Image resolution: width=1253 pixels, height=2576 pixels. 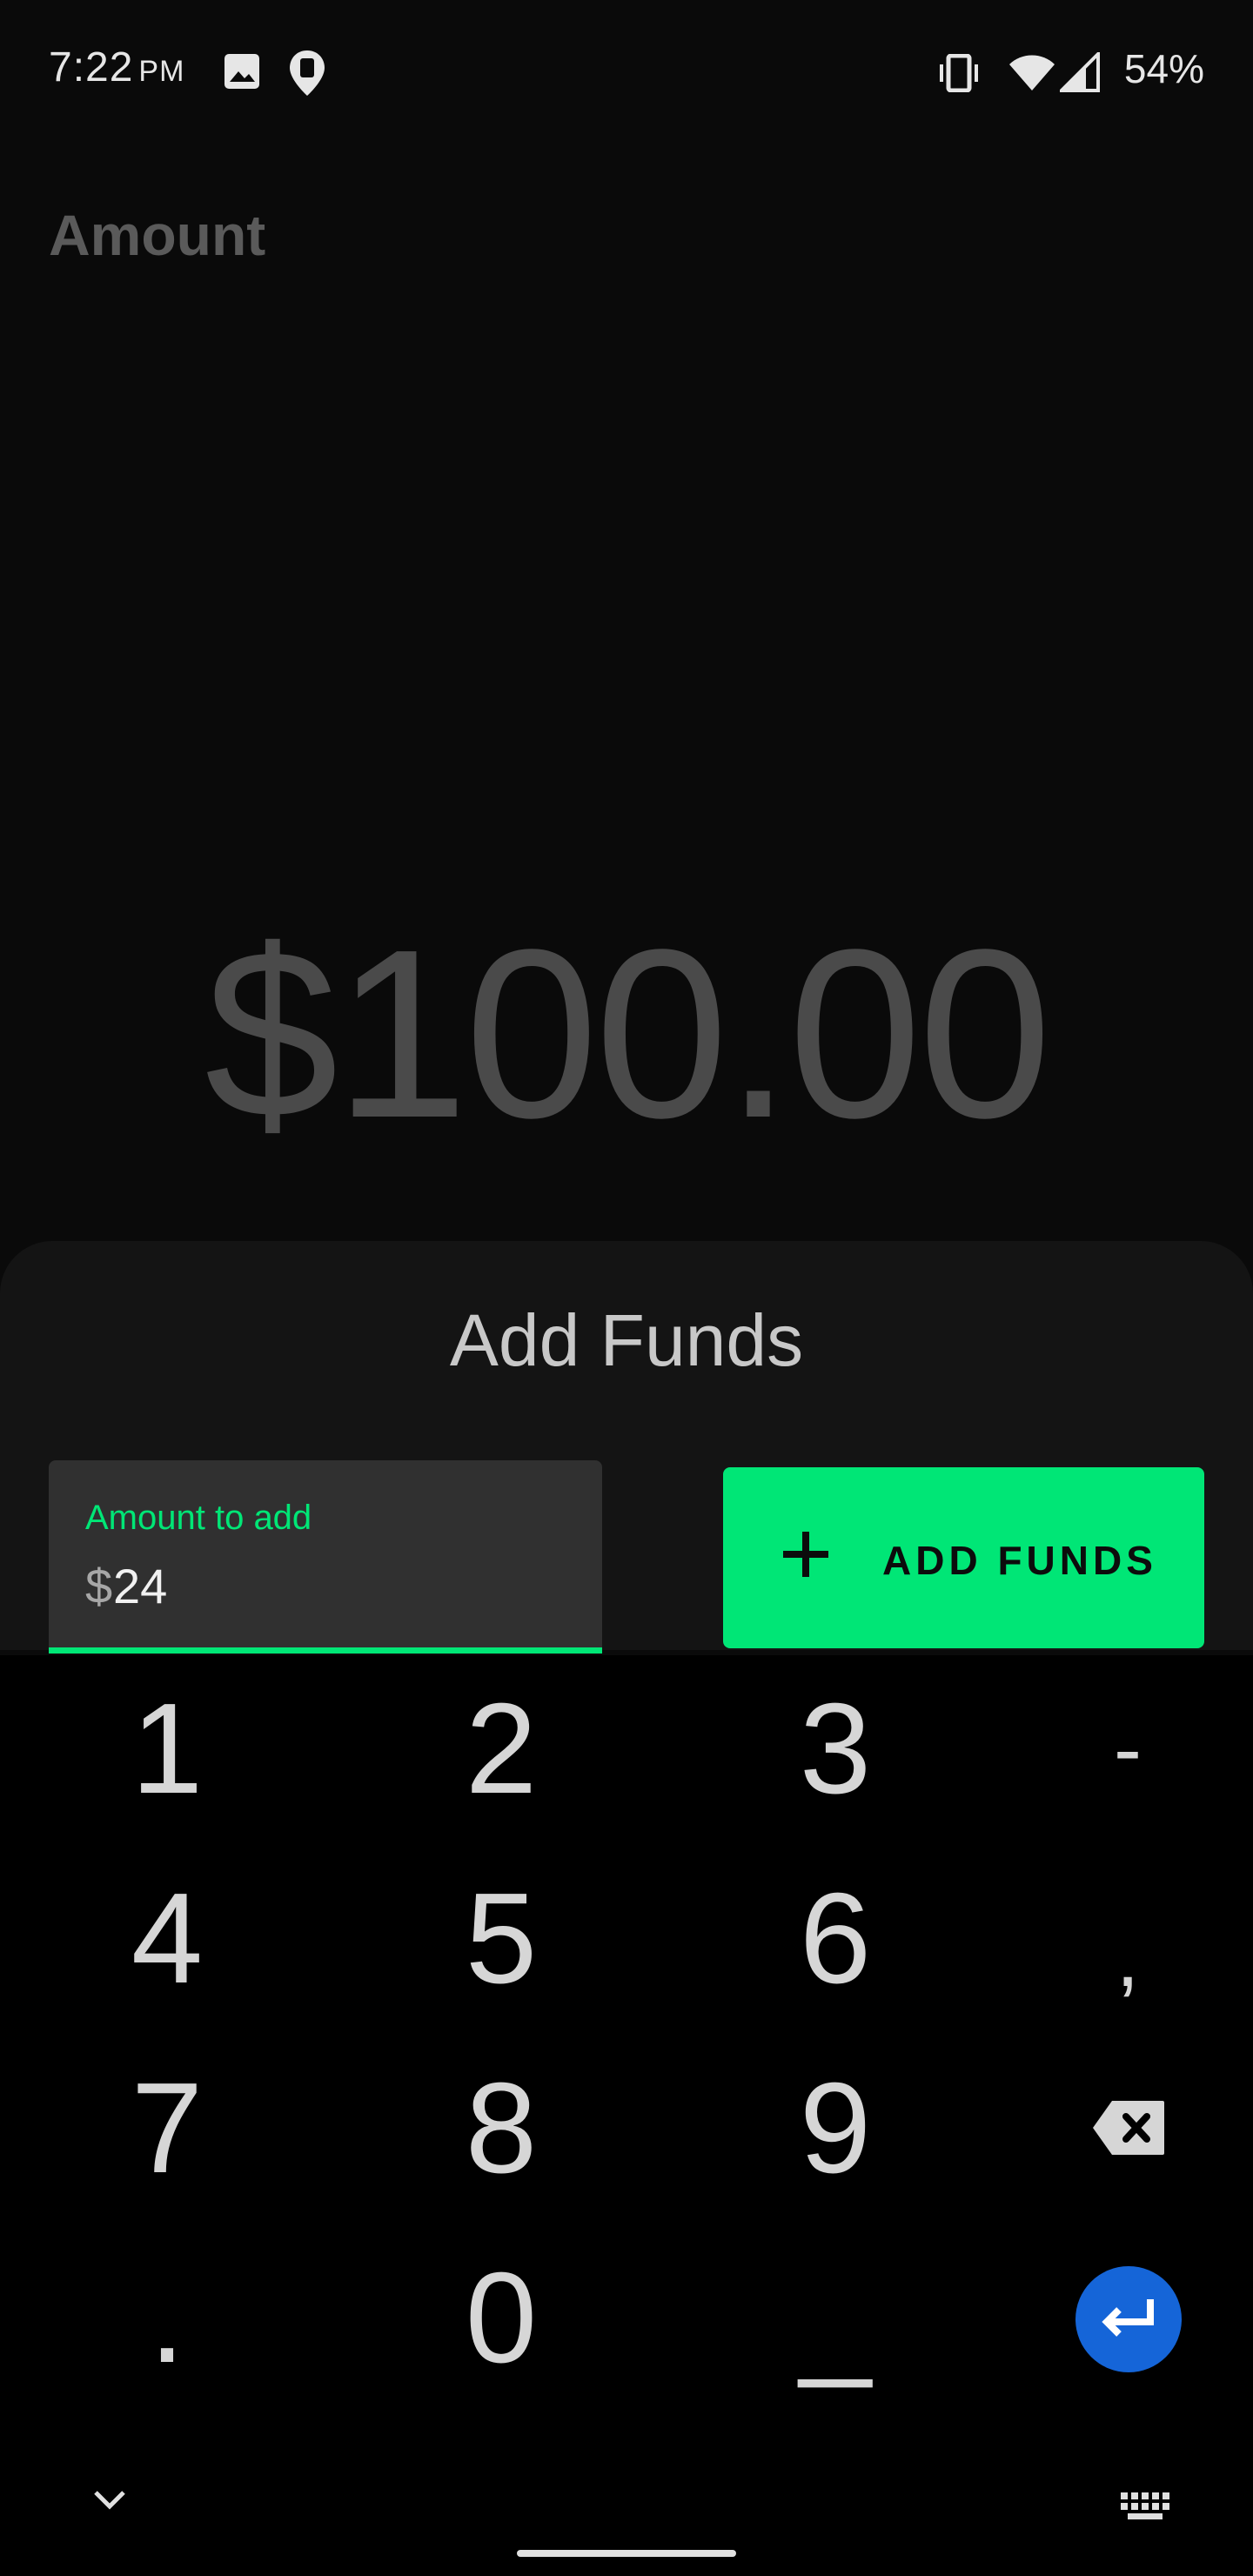 What do you see at coordinates (1020, 1560) in the screenshot?
I see `add-funds-button-label: ADD FUNDS` at bounding box center [1020, 1560].